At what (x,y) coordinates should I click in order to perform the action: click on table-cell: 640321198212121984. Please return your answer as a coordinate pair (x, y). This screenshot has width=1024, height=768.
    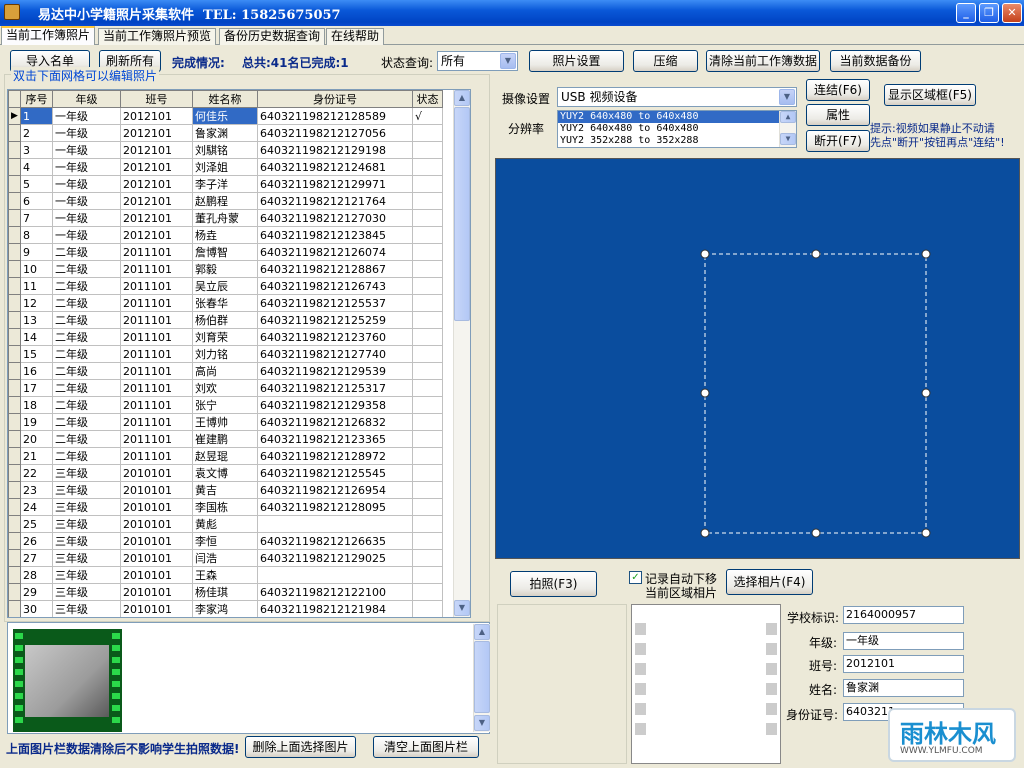
    Looking at the image, I should click on (335, 608).